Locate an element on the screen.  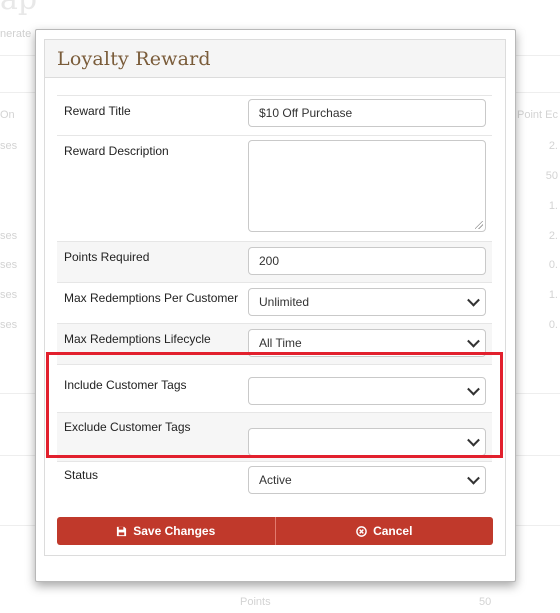
form-row-include-tags: Include Customer Tags is located at coordinates (274, 388).